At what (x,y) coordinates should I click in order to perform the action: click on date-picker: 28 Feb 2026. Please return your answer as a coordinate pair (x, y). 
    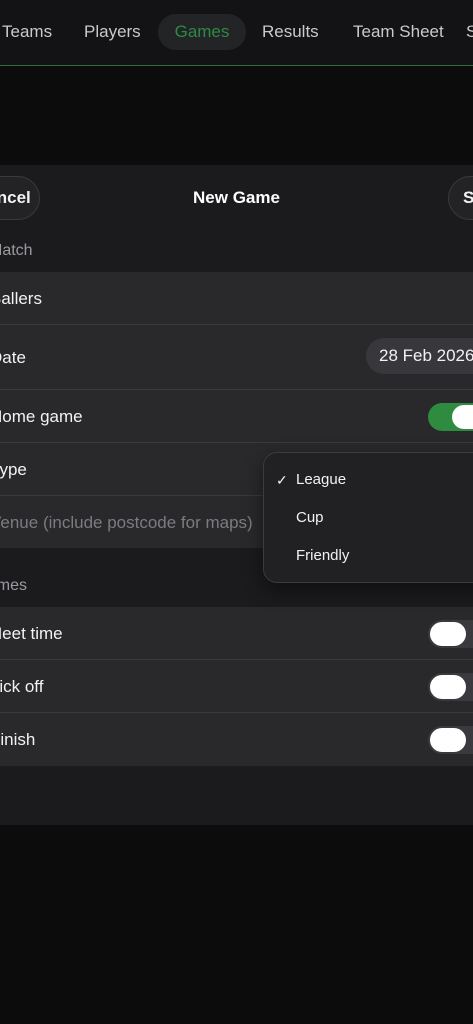
    Looking at the image, I should click on (419, 356).